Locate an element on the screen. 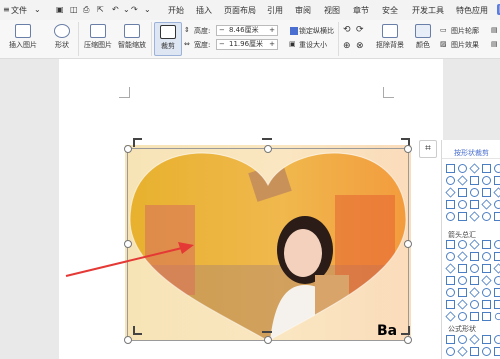  picture-effect-icon: ▨ is located at coordinates (443, 44).